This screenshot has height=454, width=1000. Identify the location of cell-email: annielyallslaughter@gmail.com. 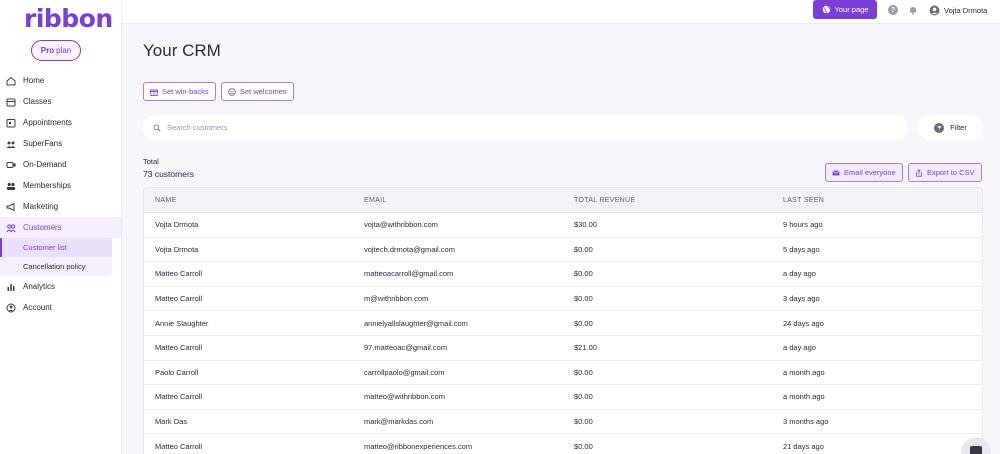
(416, 323).